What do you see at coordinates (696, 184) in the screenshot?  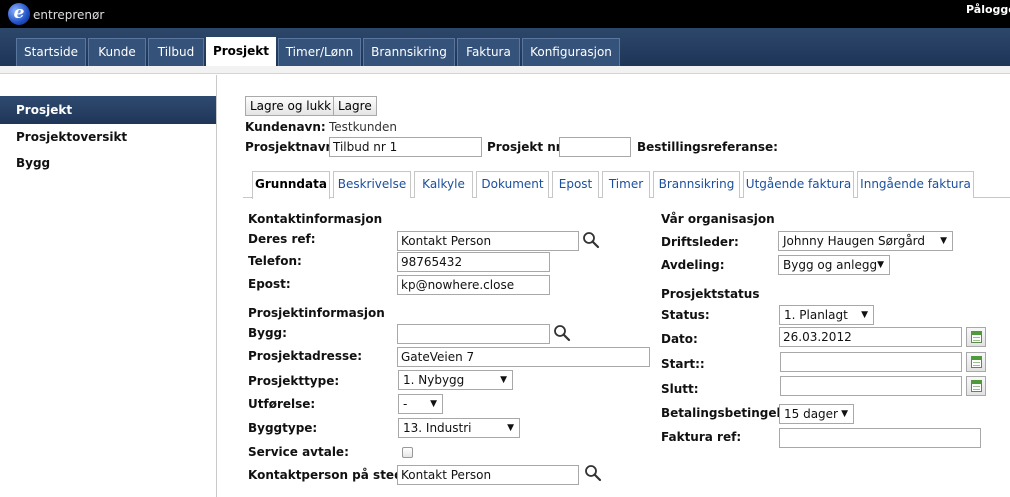 I see `tab-brannsikring: Brannsikring` at bounding box center [696, 184].